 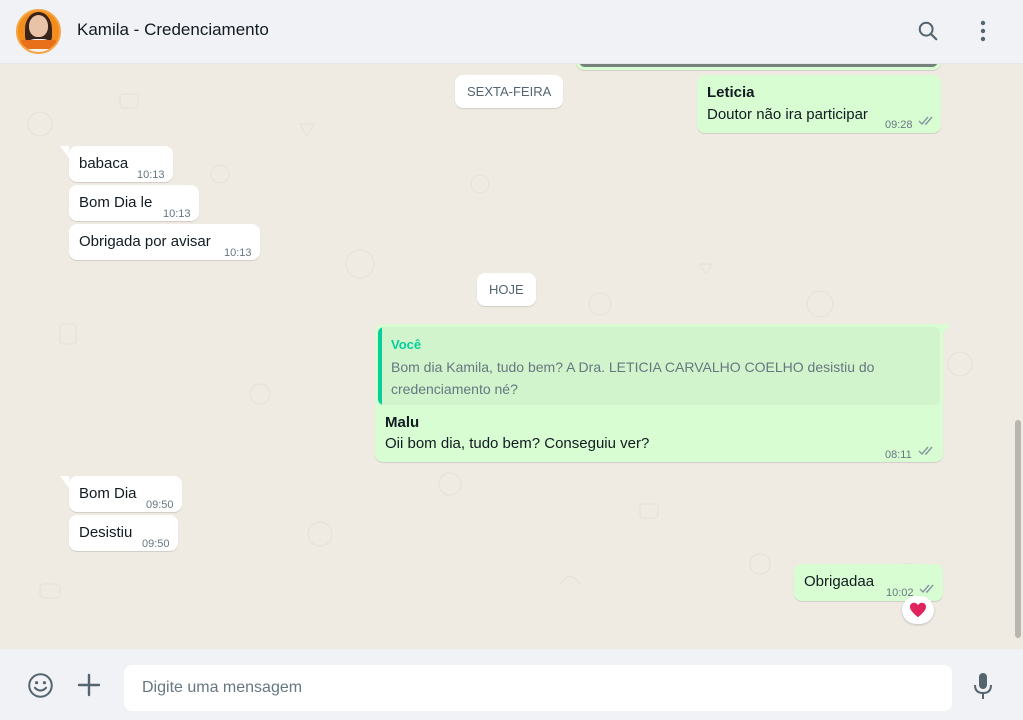 I want to click on message-incoming: Obrigada por avisar 10:13, so click(x=164, y=242).